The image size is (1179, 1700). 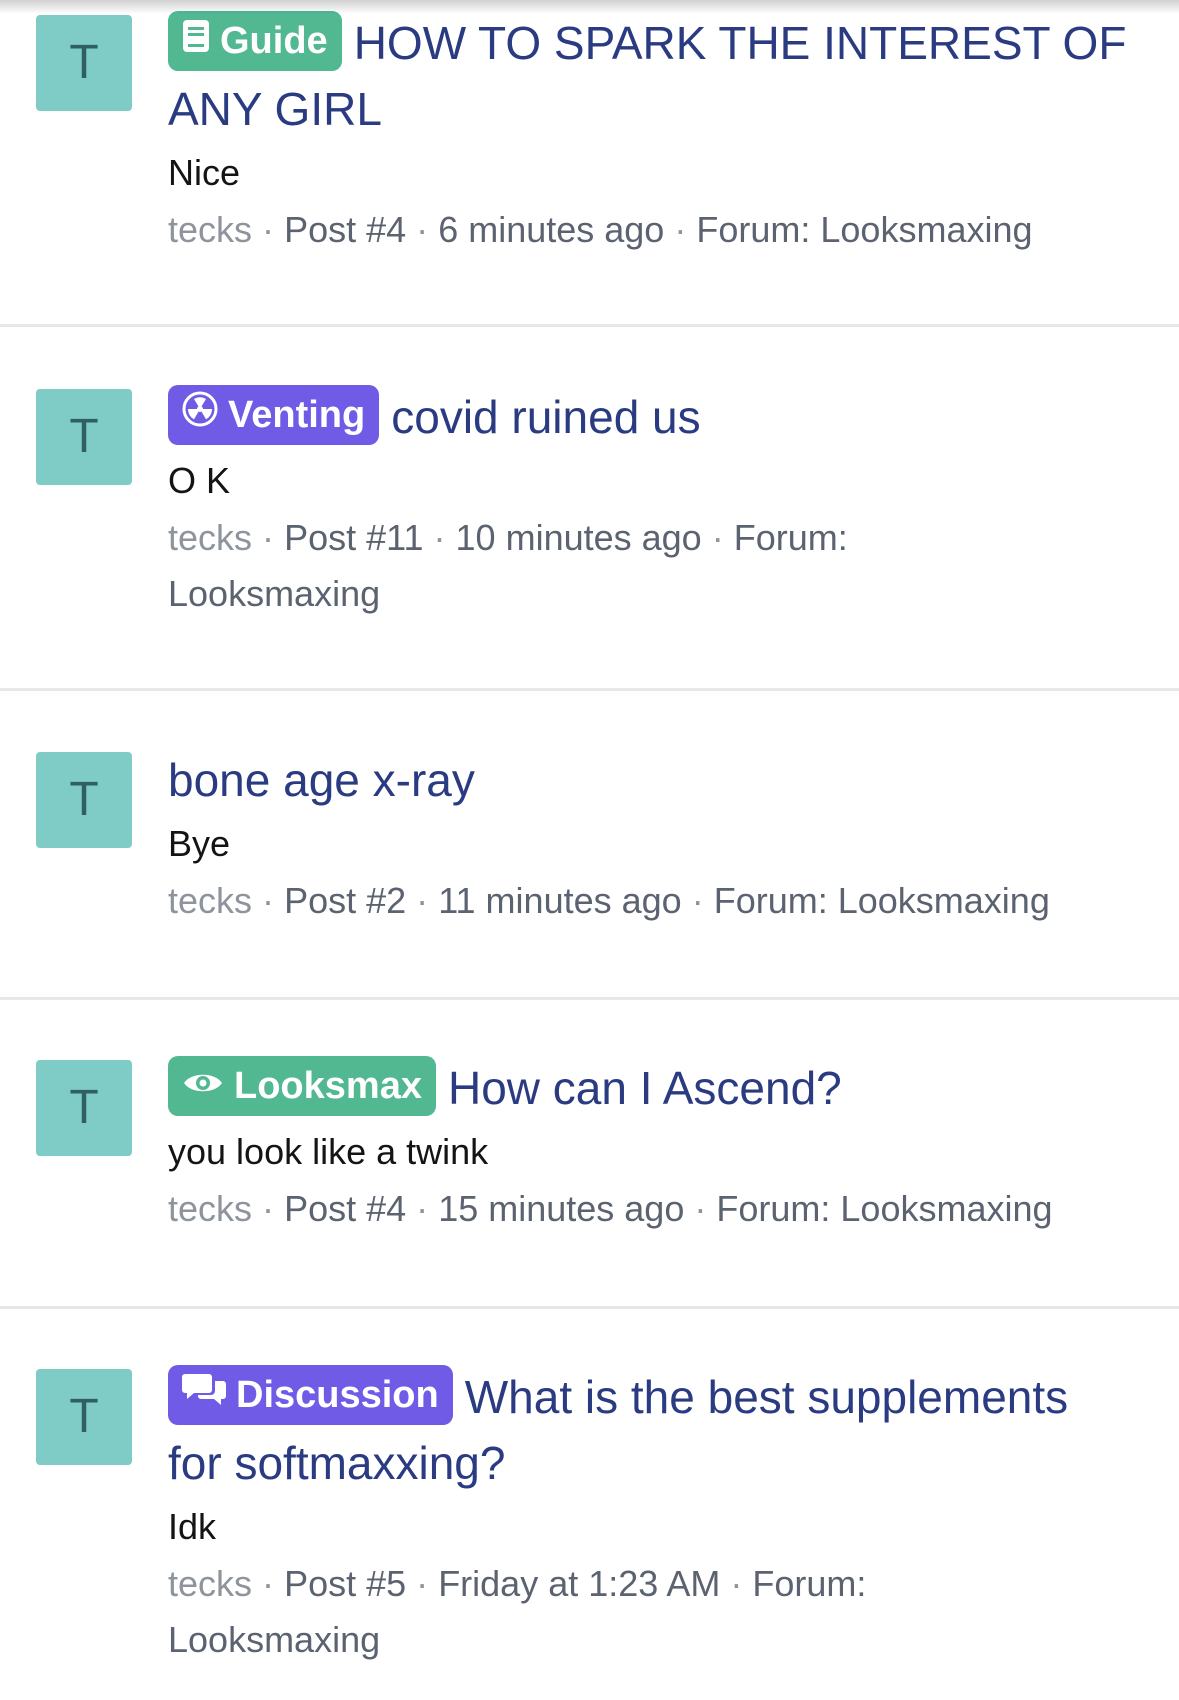 I want to click on thread-title-link: bone age x-ray, so click(x=321, y=780).